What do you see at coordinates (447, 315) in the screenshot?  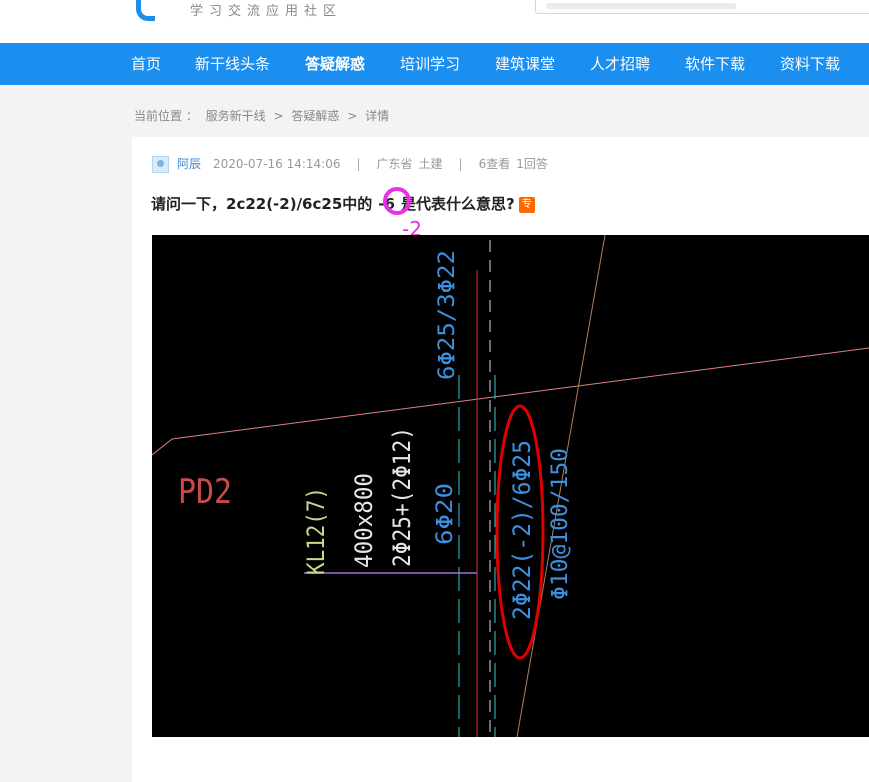 I see `upper-bars-label: 6Φ25/3Φ22` at bounding box center [447, 315].